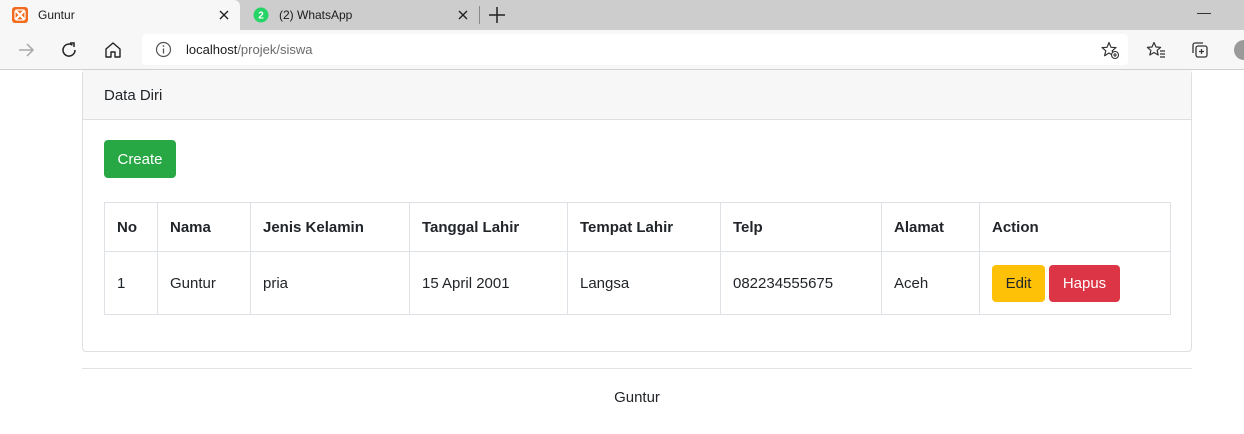  I want to click on column-header-action: Action, so click(1075, 227).